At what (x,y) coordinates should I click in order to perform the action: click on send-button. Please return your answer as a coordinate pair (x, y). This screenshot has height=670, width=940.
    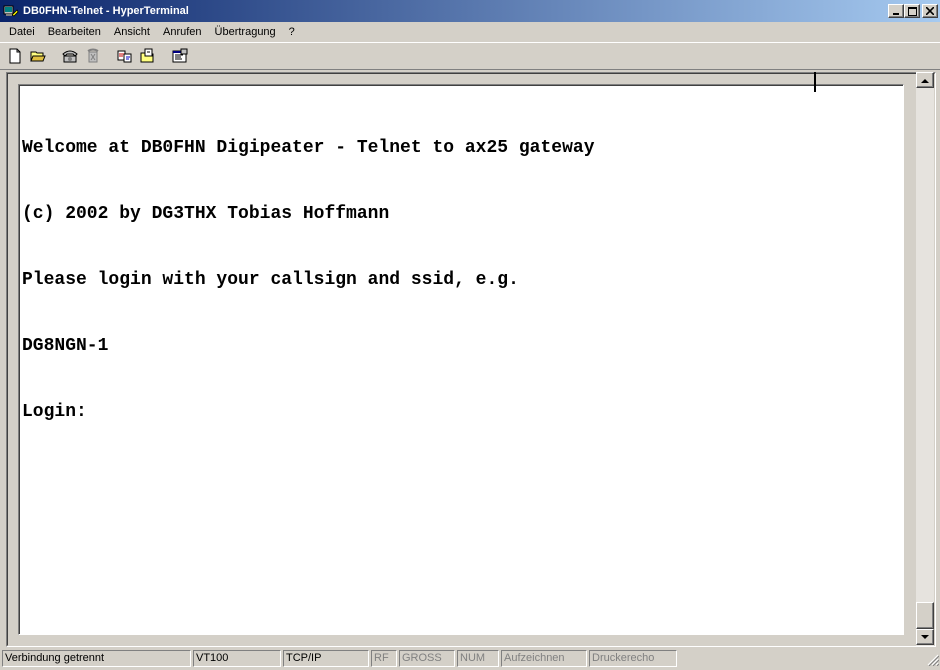
    Looking at the image, I should click on (124, 56).